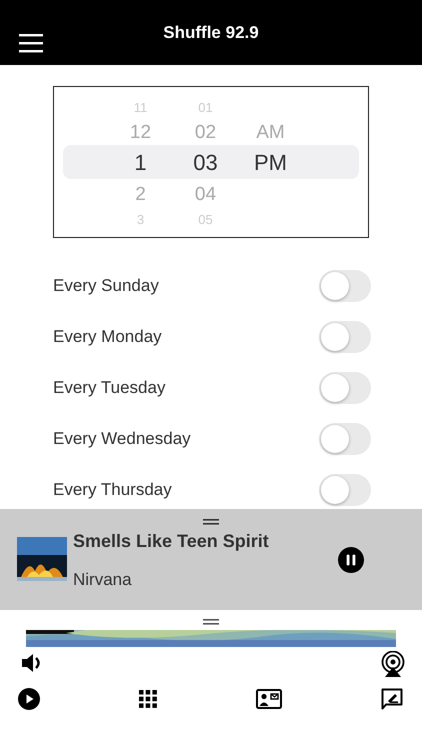 This screenshot has width=422, height=750. I want to click on day-label: Every Monday, so click(107, 336).